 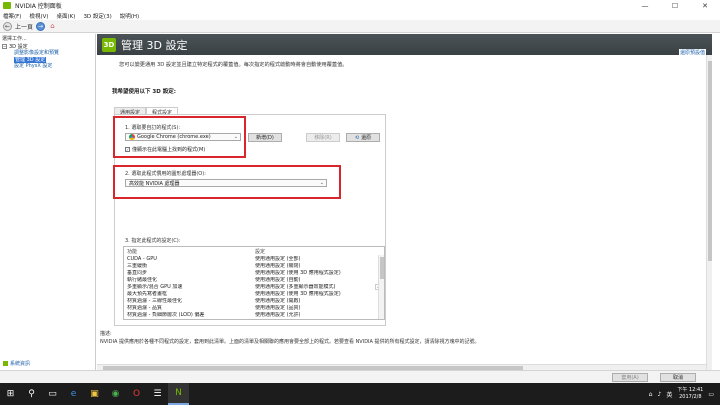 I want to click on home-icon: ⌂, so click(x=52, y=26).